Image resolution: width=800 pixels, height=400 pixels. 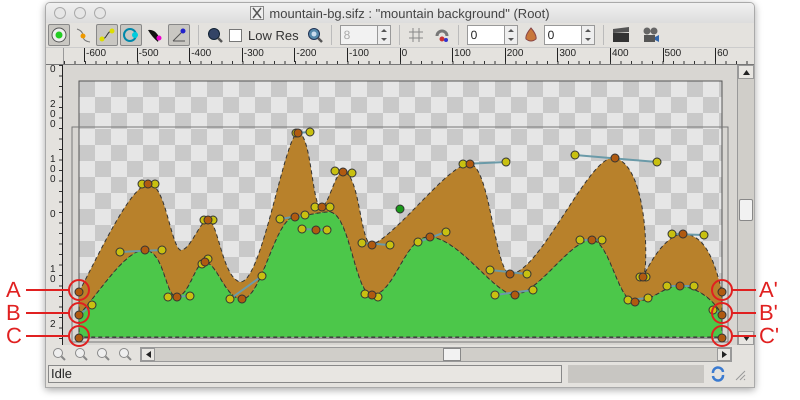 What do you see at coordinates (768, 313) in the screenshot?
I see `callout-label: B'` at bounding box center [768, 313].